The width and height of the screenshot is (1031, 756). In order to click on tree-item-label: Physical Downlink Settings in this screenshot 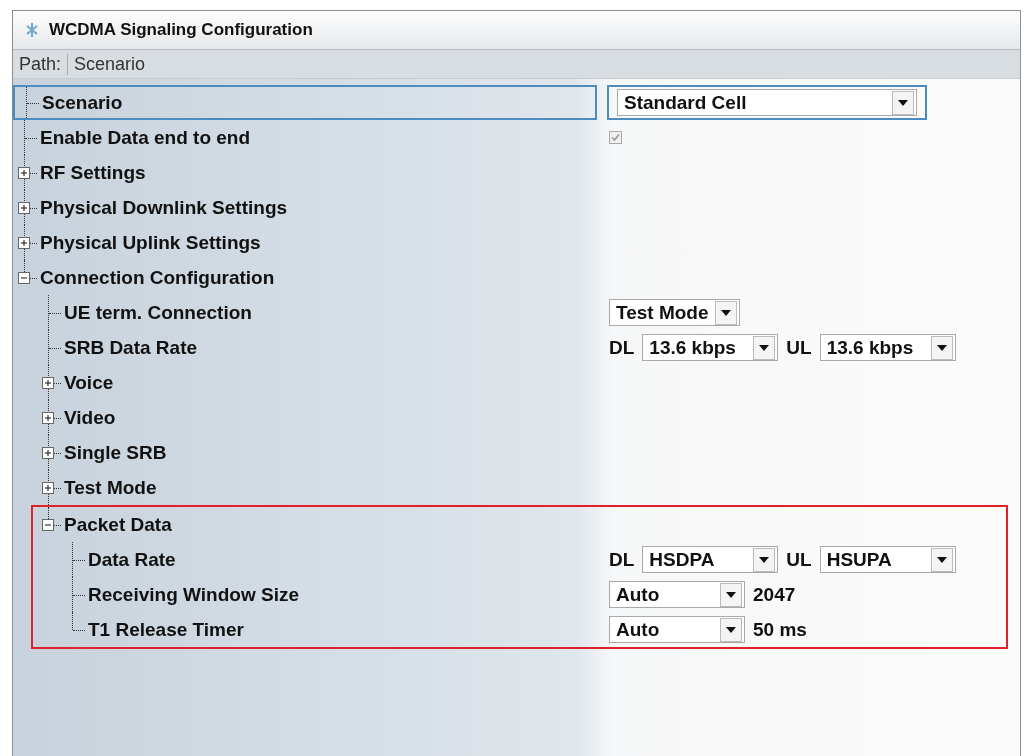, I will do `click(164, 207)`.